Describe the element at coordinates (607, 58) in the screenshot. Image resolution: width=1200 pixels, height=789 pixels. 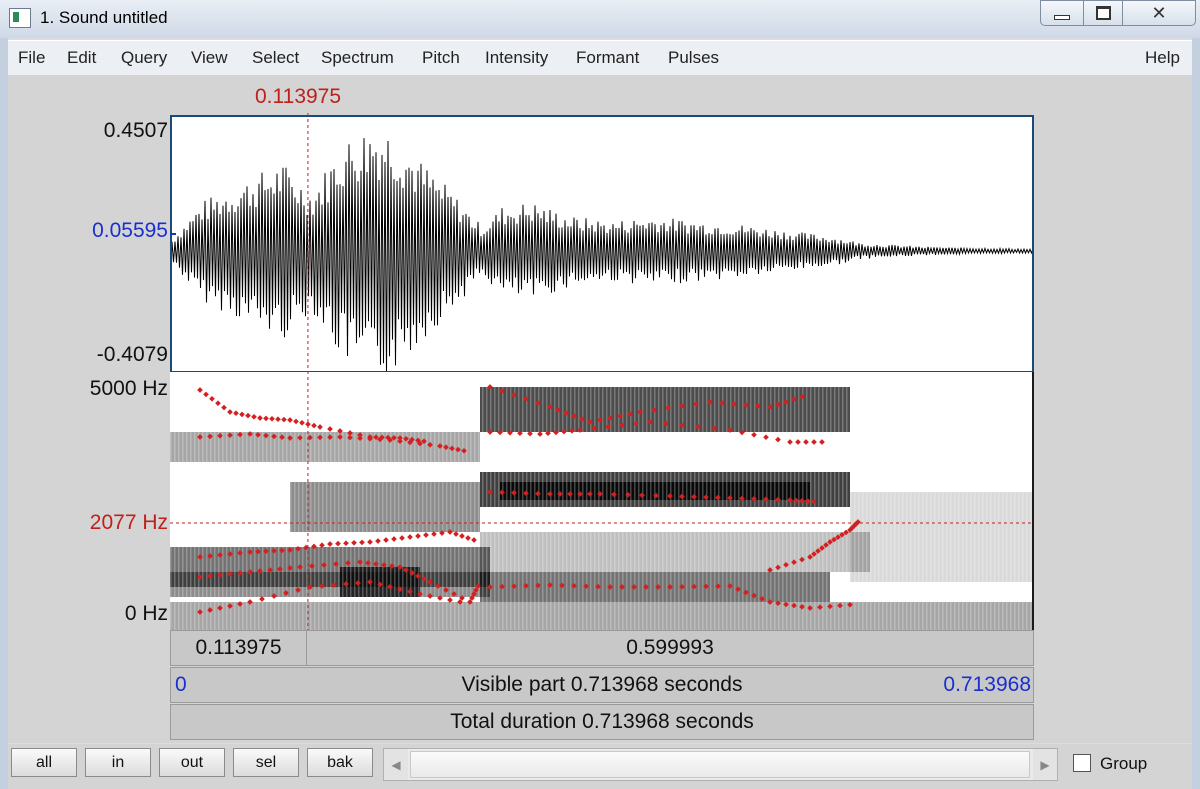
I see `menu-formant: Formant` at that location.